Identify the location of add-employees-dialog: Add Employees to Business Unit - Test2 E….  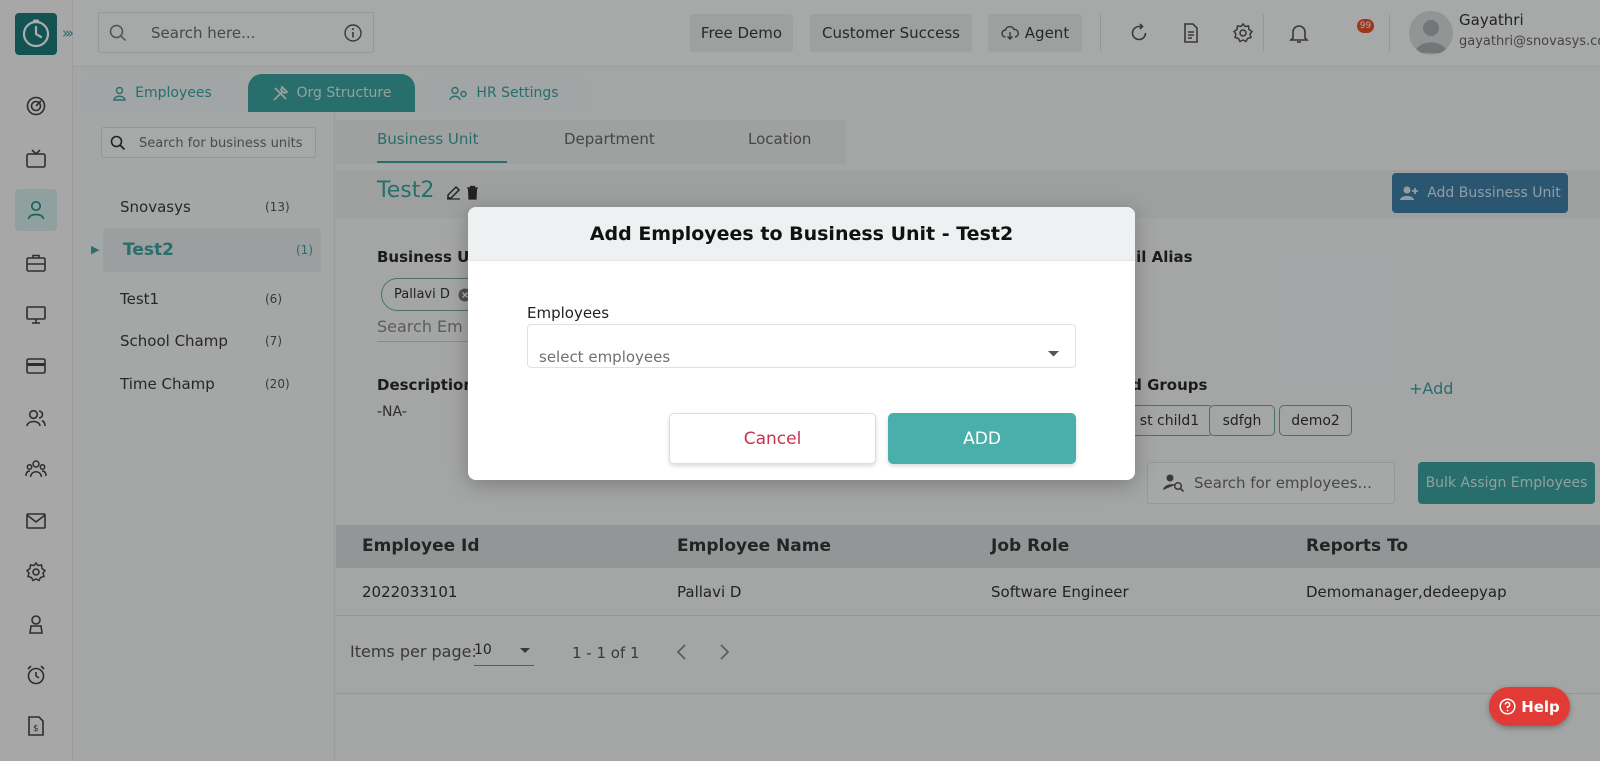
(801, 343).